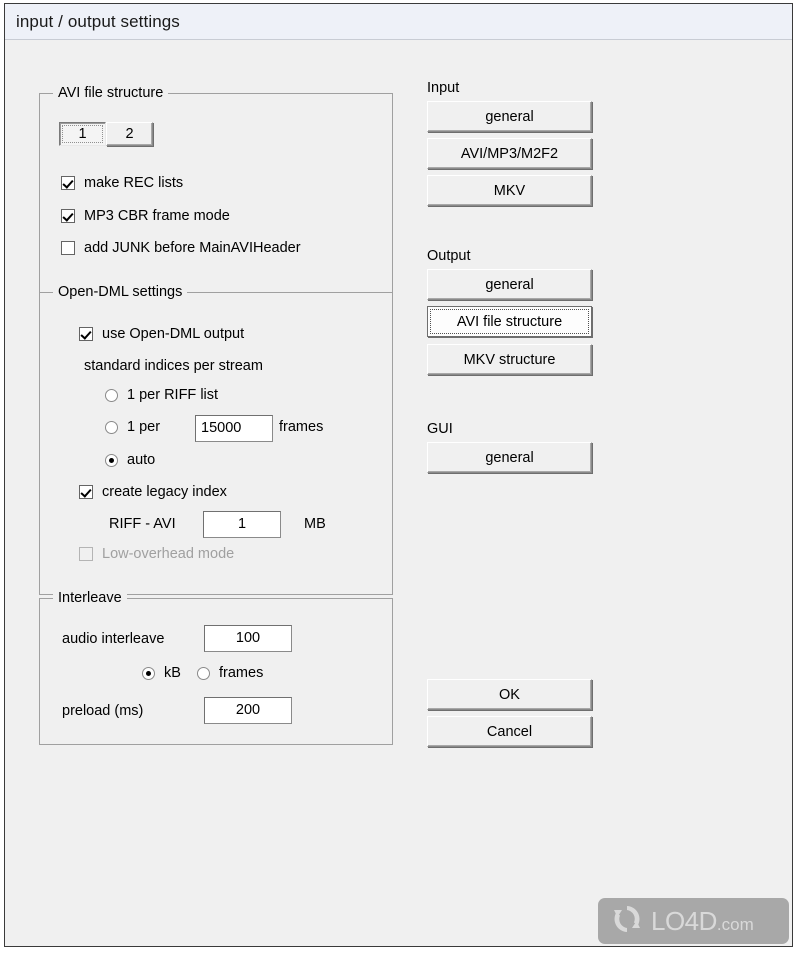 This screenshot has width=800, height=954. I want to click on window-title: input / output settings, so click(98, 21).